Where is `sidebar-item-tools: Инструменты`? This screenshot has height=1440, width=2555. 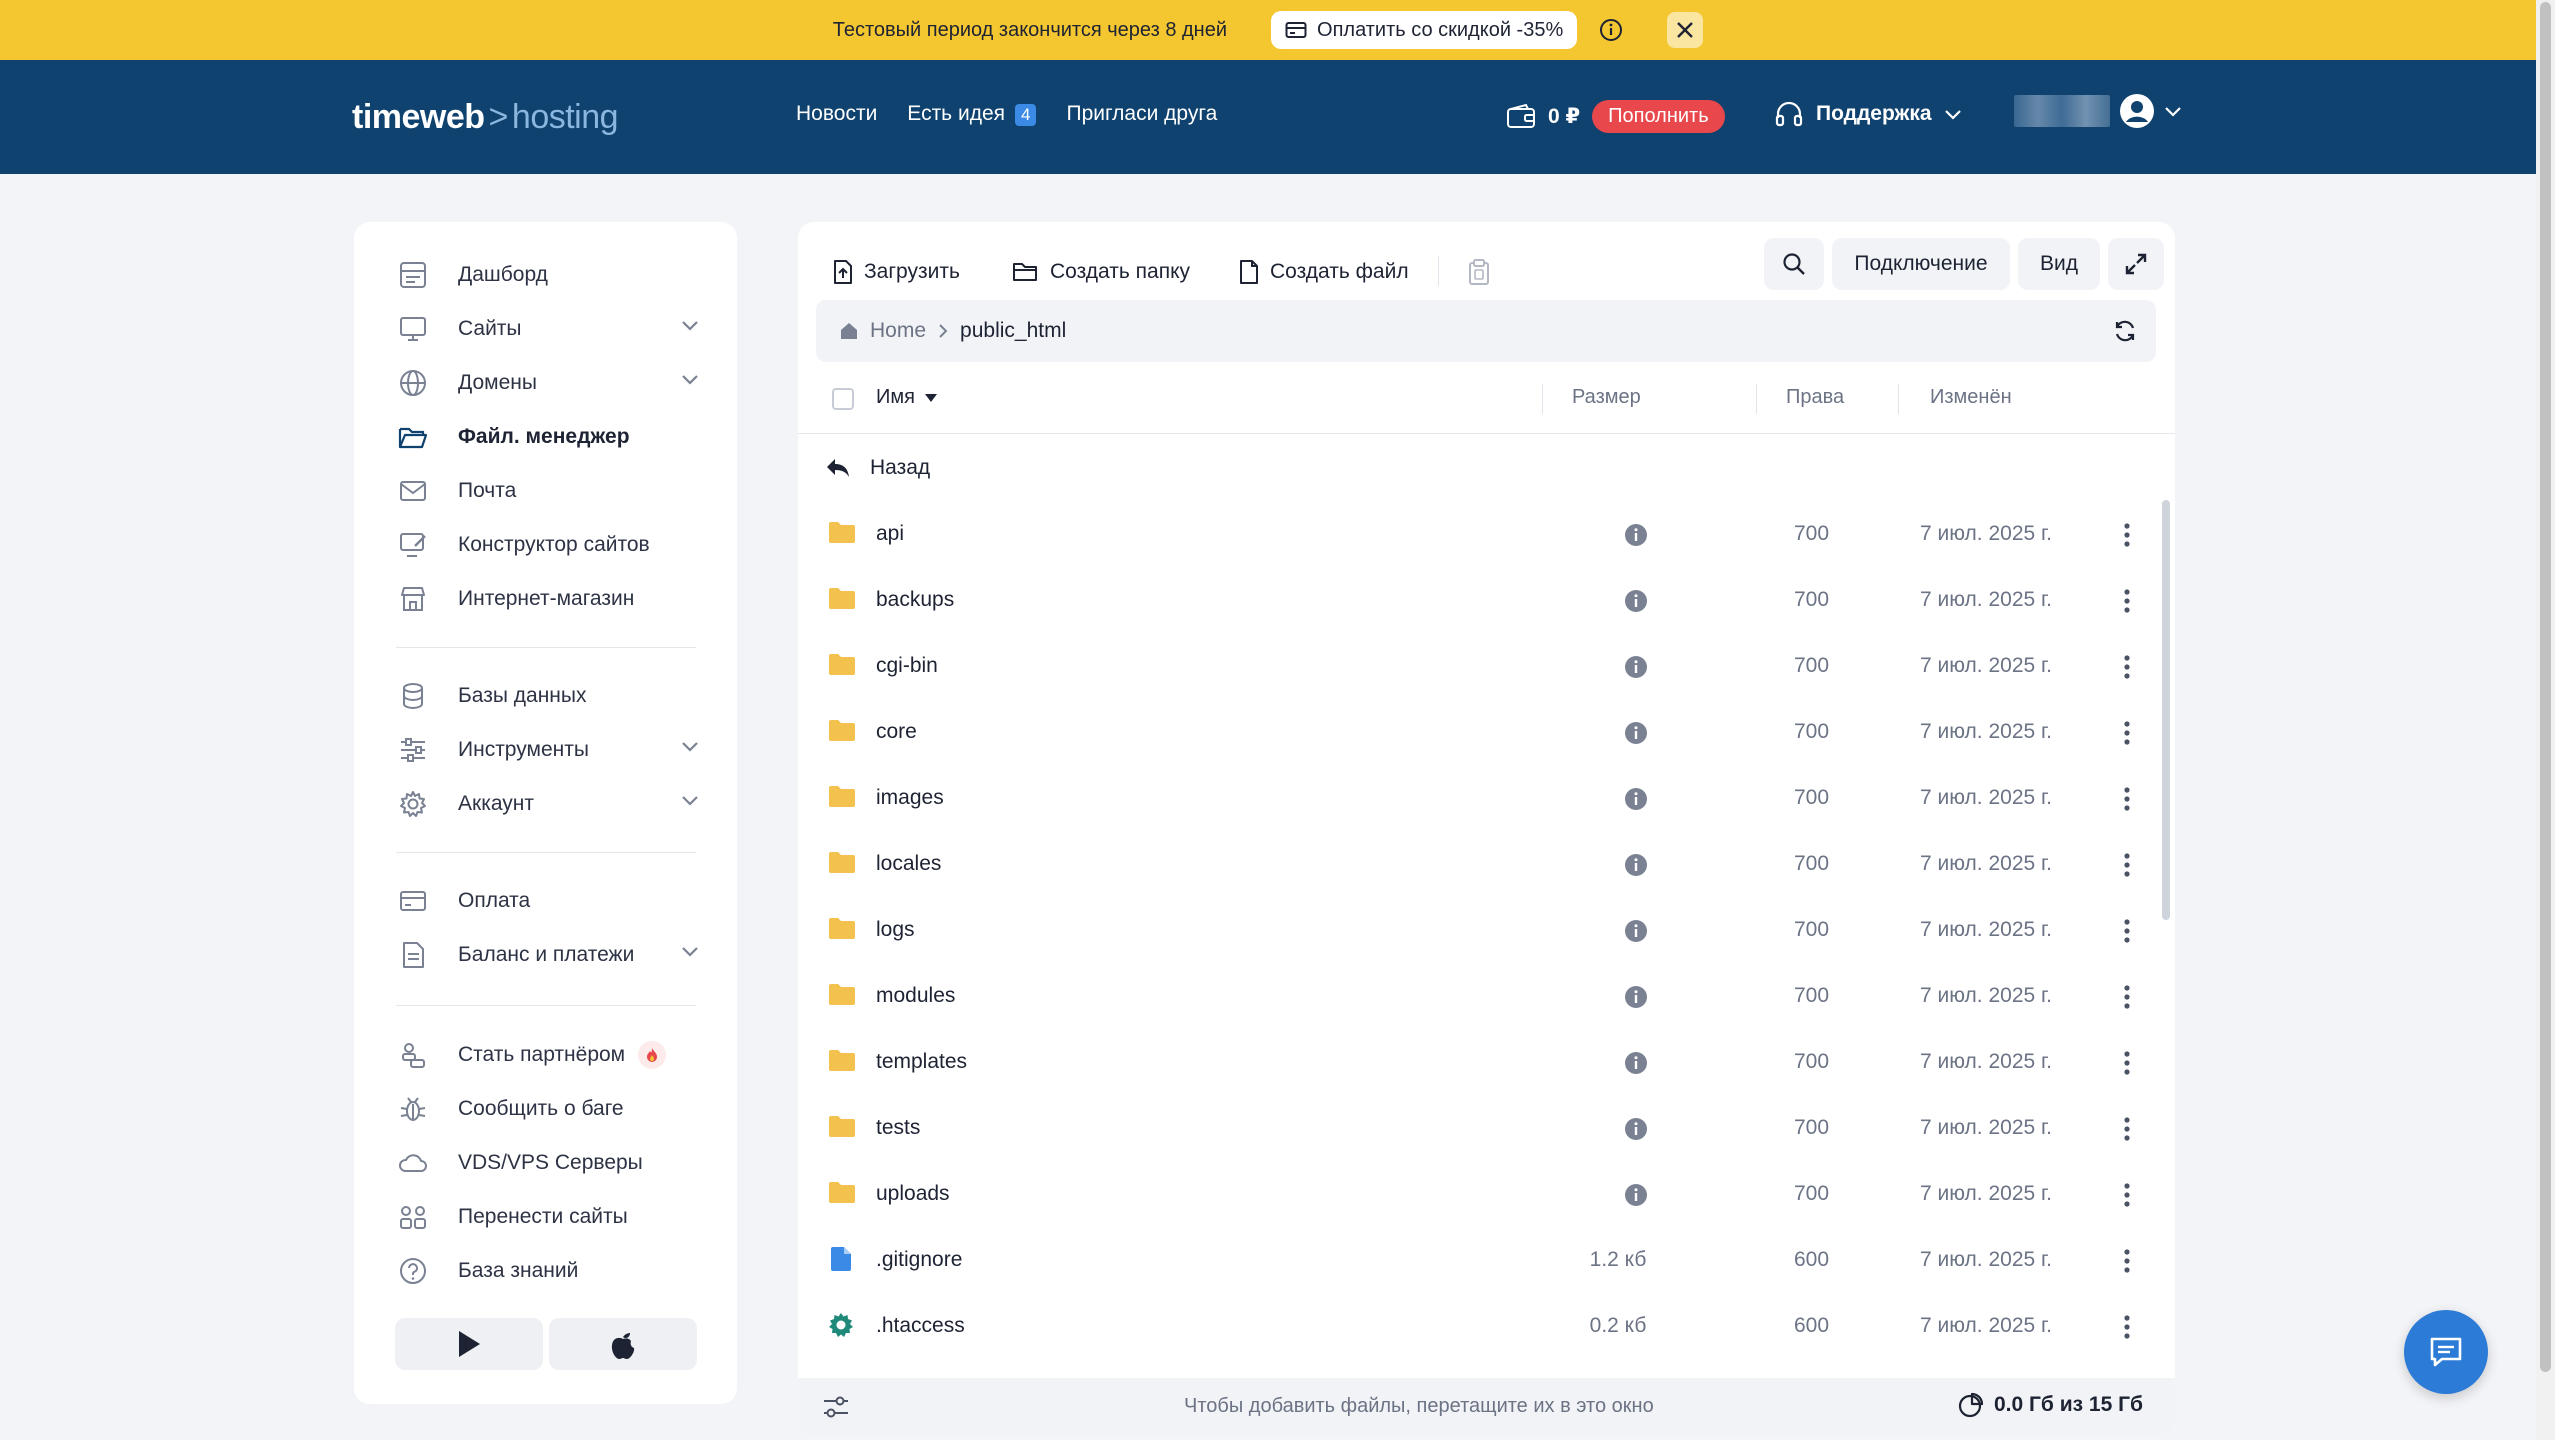
sidebar-item-tools: Инструменты is located at coordinates (551, 750).